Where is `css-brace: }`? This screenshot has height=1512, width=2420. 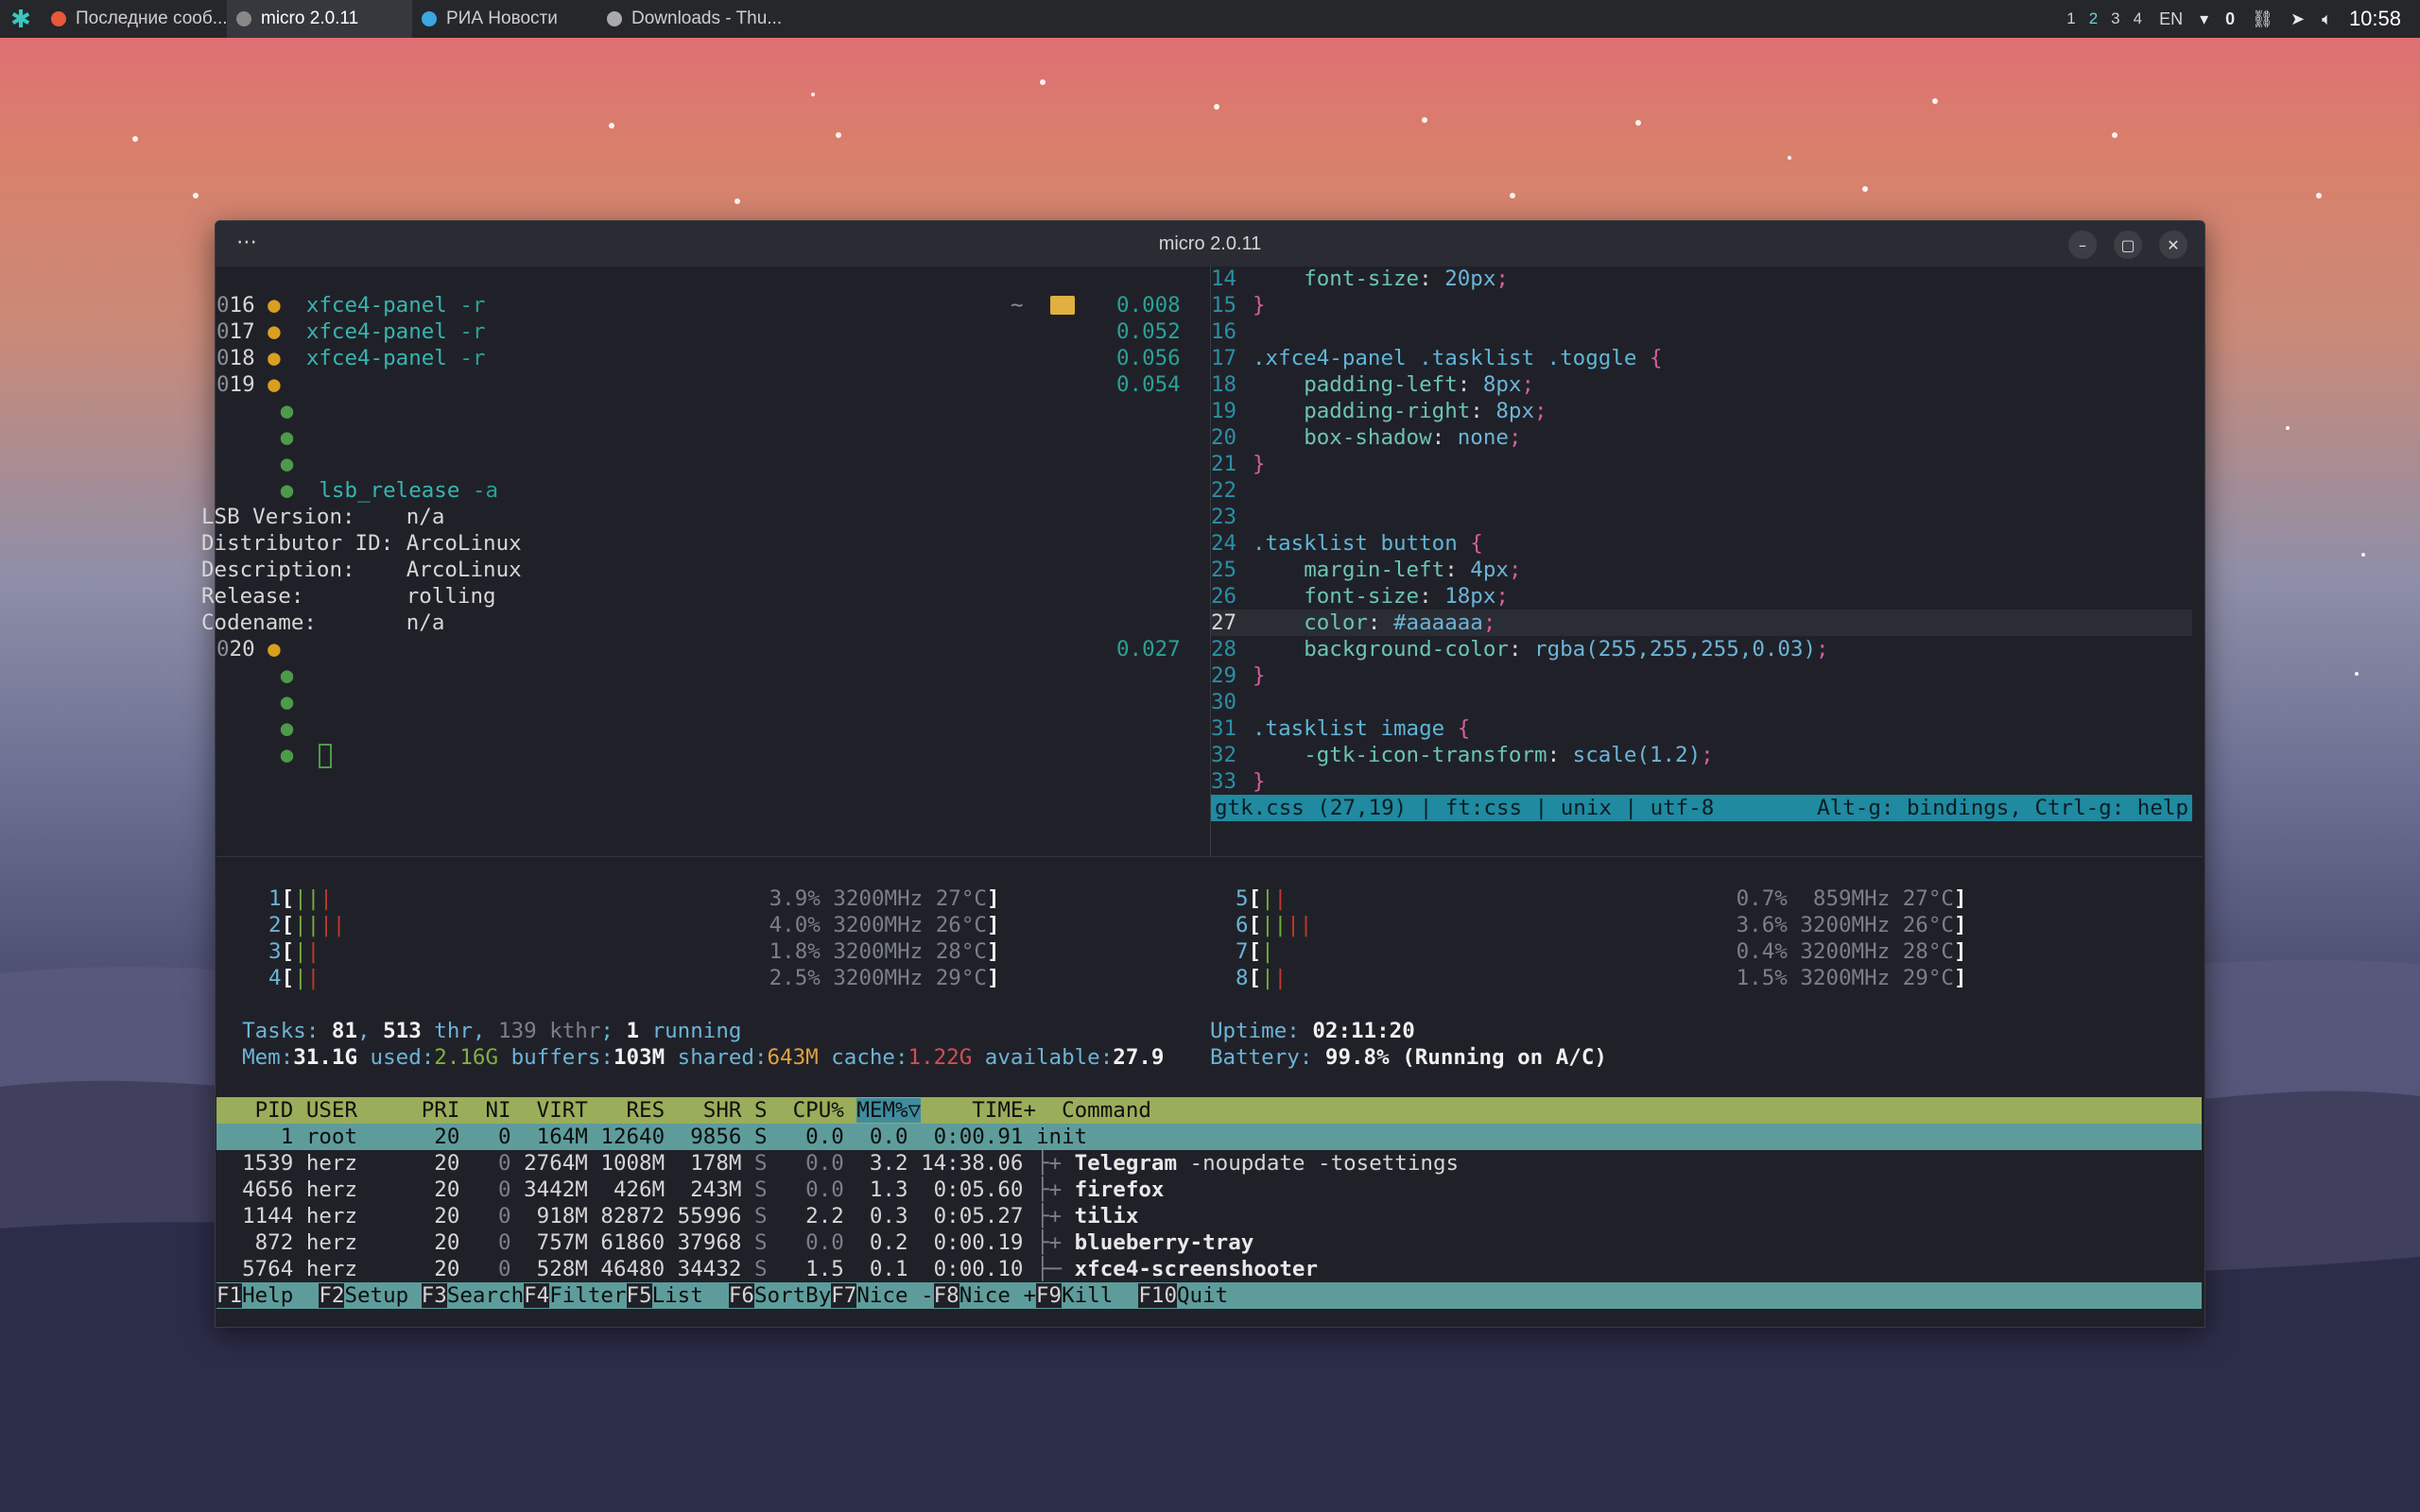
css-brace: } is located at coordinates (1260, 675).